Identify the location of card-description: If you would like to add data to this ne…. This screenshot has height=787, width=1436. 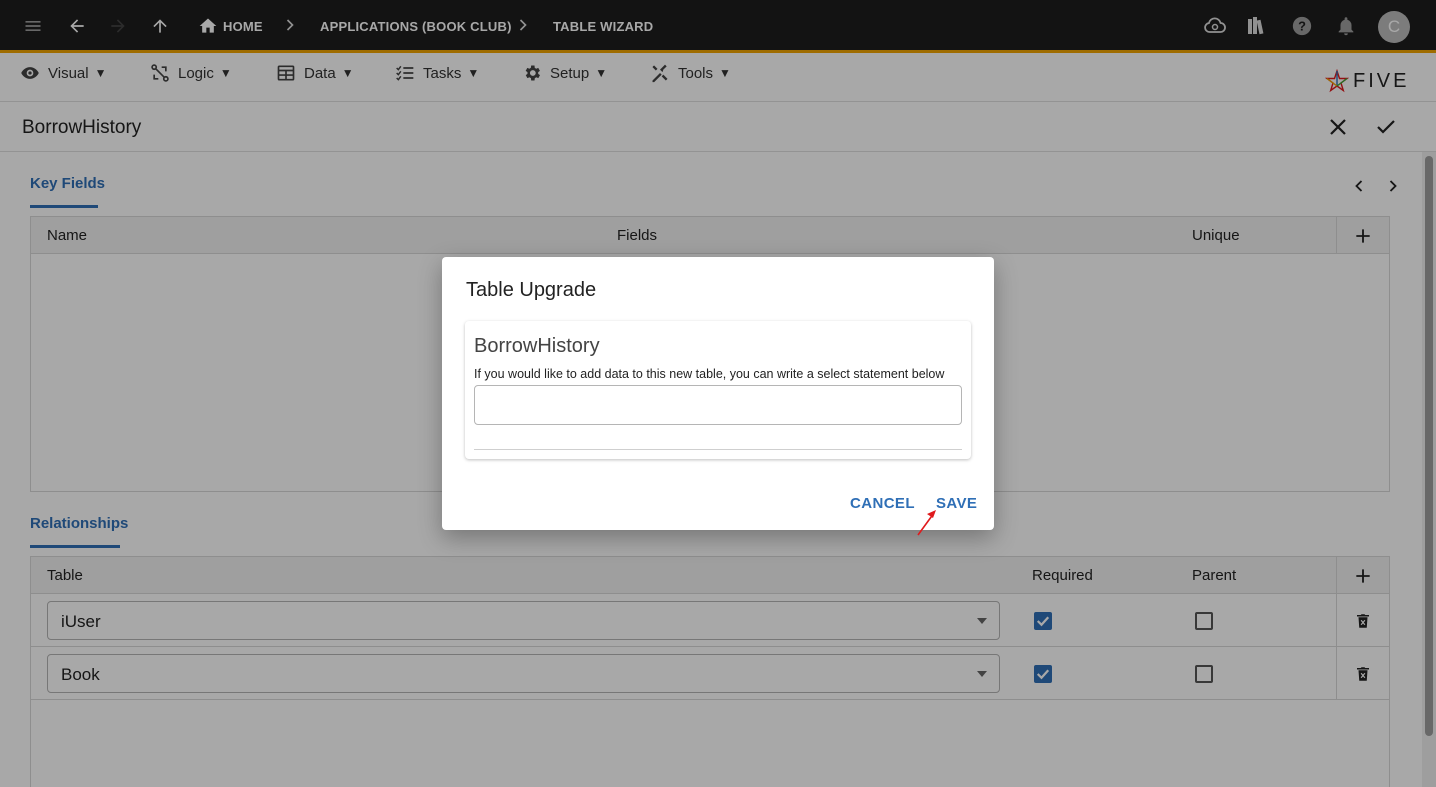
(709, 374).